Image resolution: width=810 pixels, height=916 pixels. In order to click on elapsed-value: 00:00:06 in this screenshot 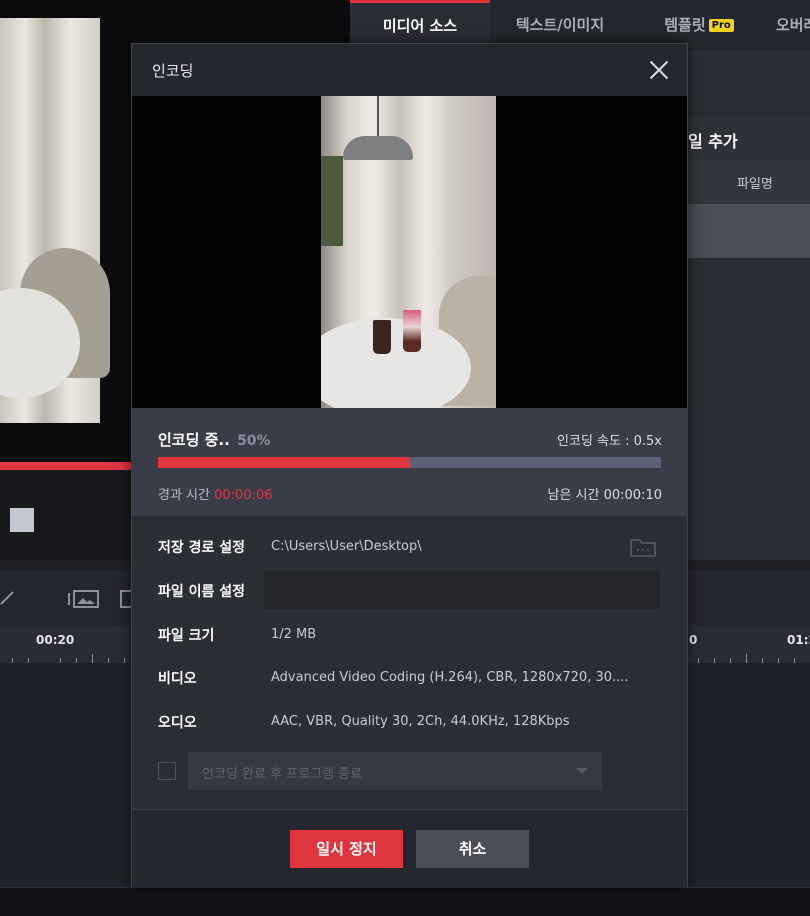, I will do `click(243, 495)`.